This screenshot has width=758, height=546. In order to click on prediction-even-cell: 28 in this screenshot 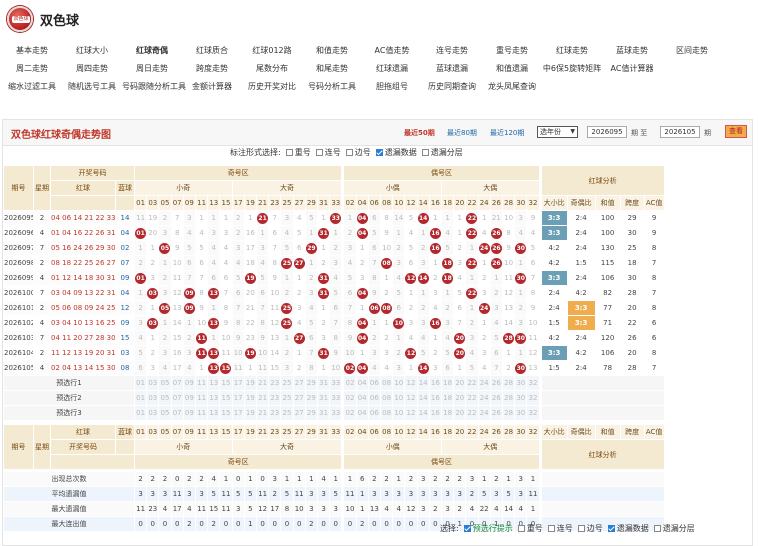, I will do `click(509, 398)`.